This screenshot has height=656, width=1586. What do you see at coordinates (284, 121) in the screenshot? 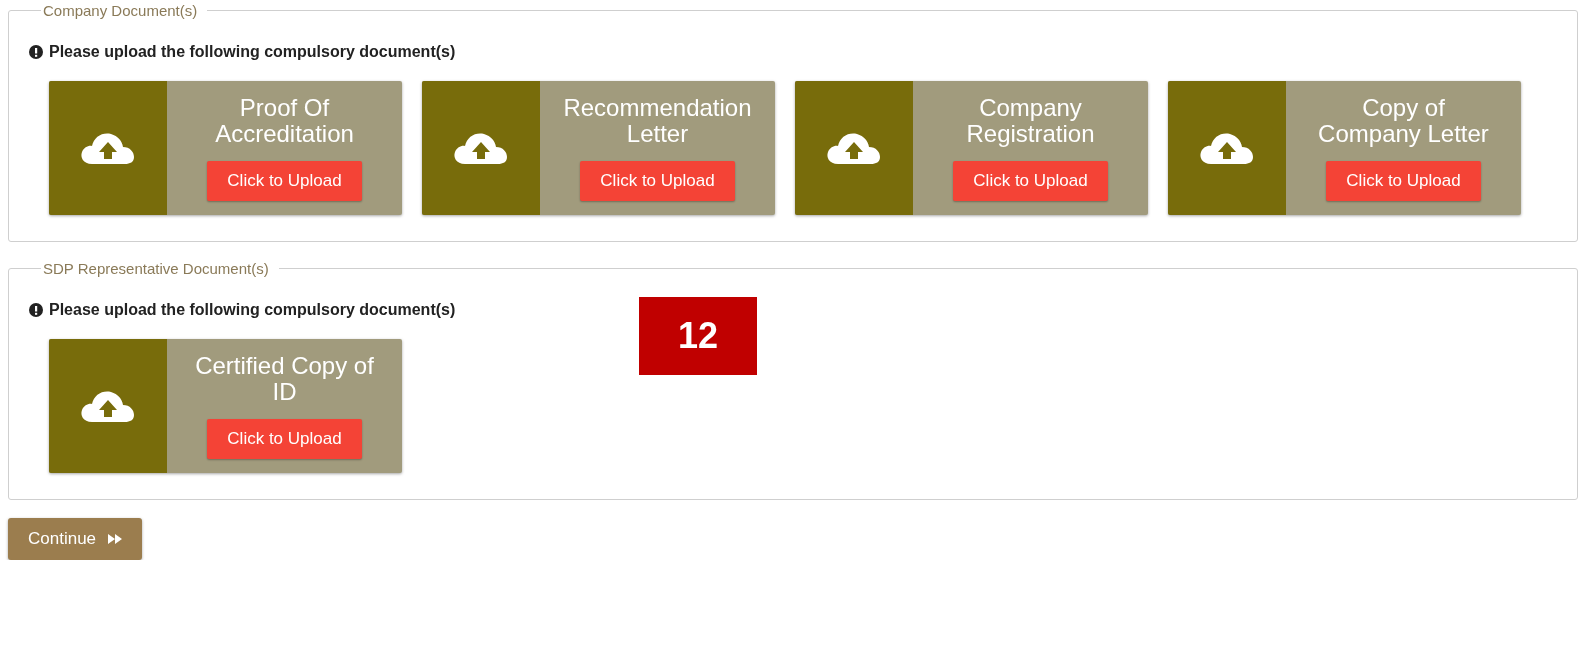
I see `document-title: Proof Of Accreditation` at bounding box center [284, 121].